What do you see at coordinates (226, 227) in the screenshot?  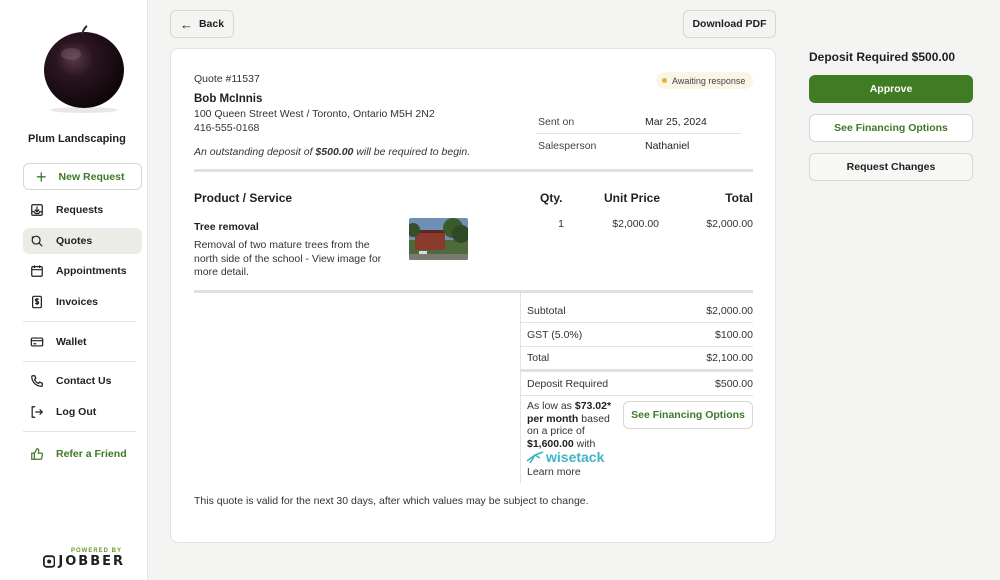 I see `line-item-name: Tree removal` at bounding box center [226, 227].